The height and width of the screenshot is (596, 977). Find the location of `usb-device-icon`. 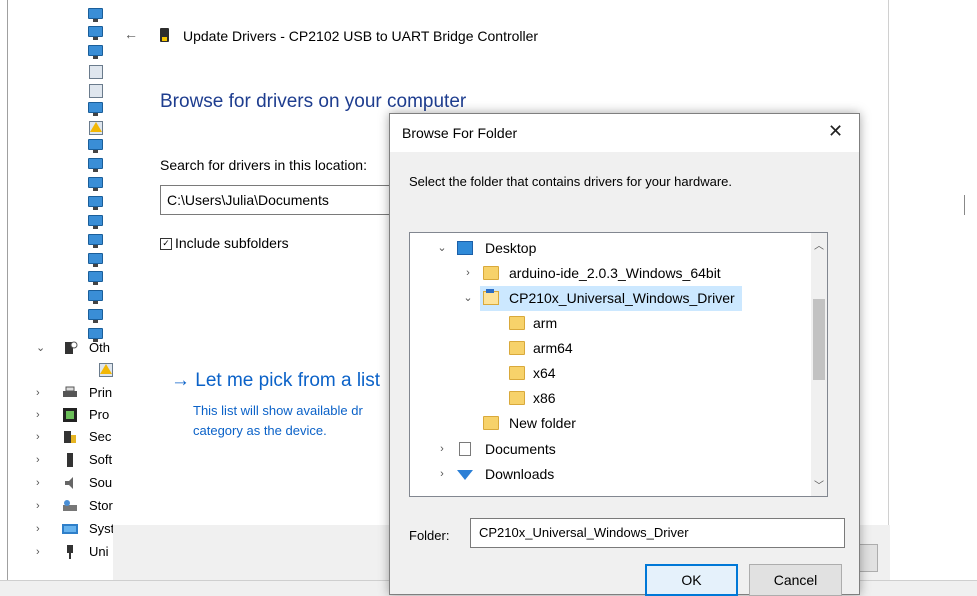

usb-device-icon is located at coordinates (164, 35).